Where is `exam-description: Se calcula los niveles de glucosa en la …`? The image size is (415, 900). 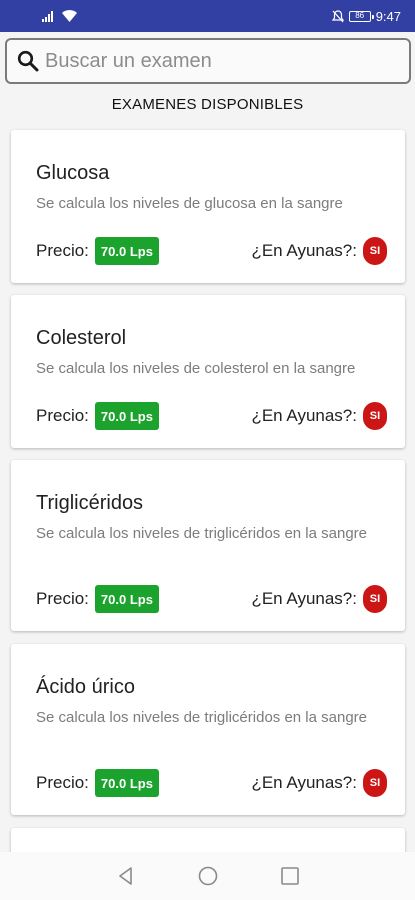 exam-description: Se calcula los niveles de glucosa en la … is located at coordinates (189, 203).